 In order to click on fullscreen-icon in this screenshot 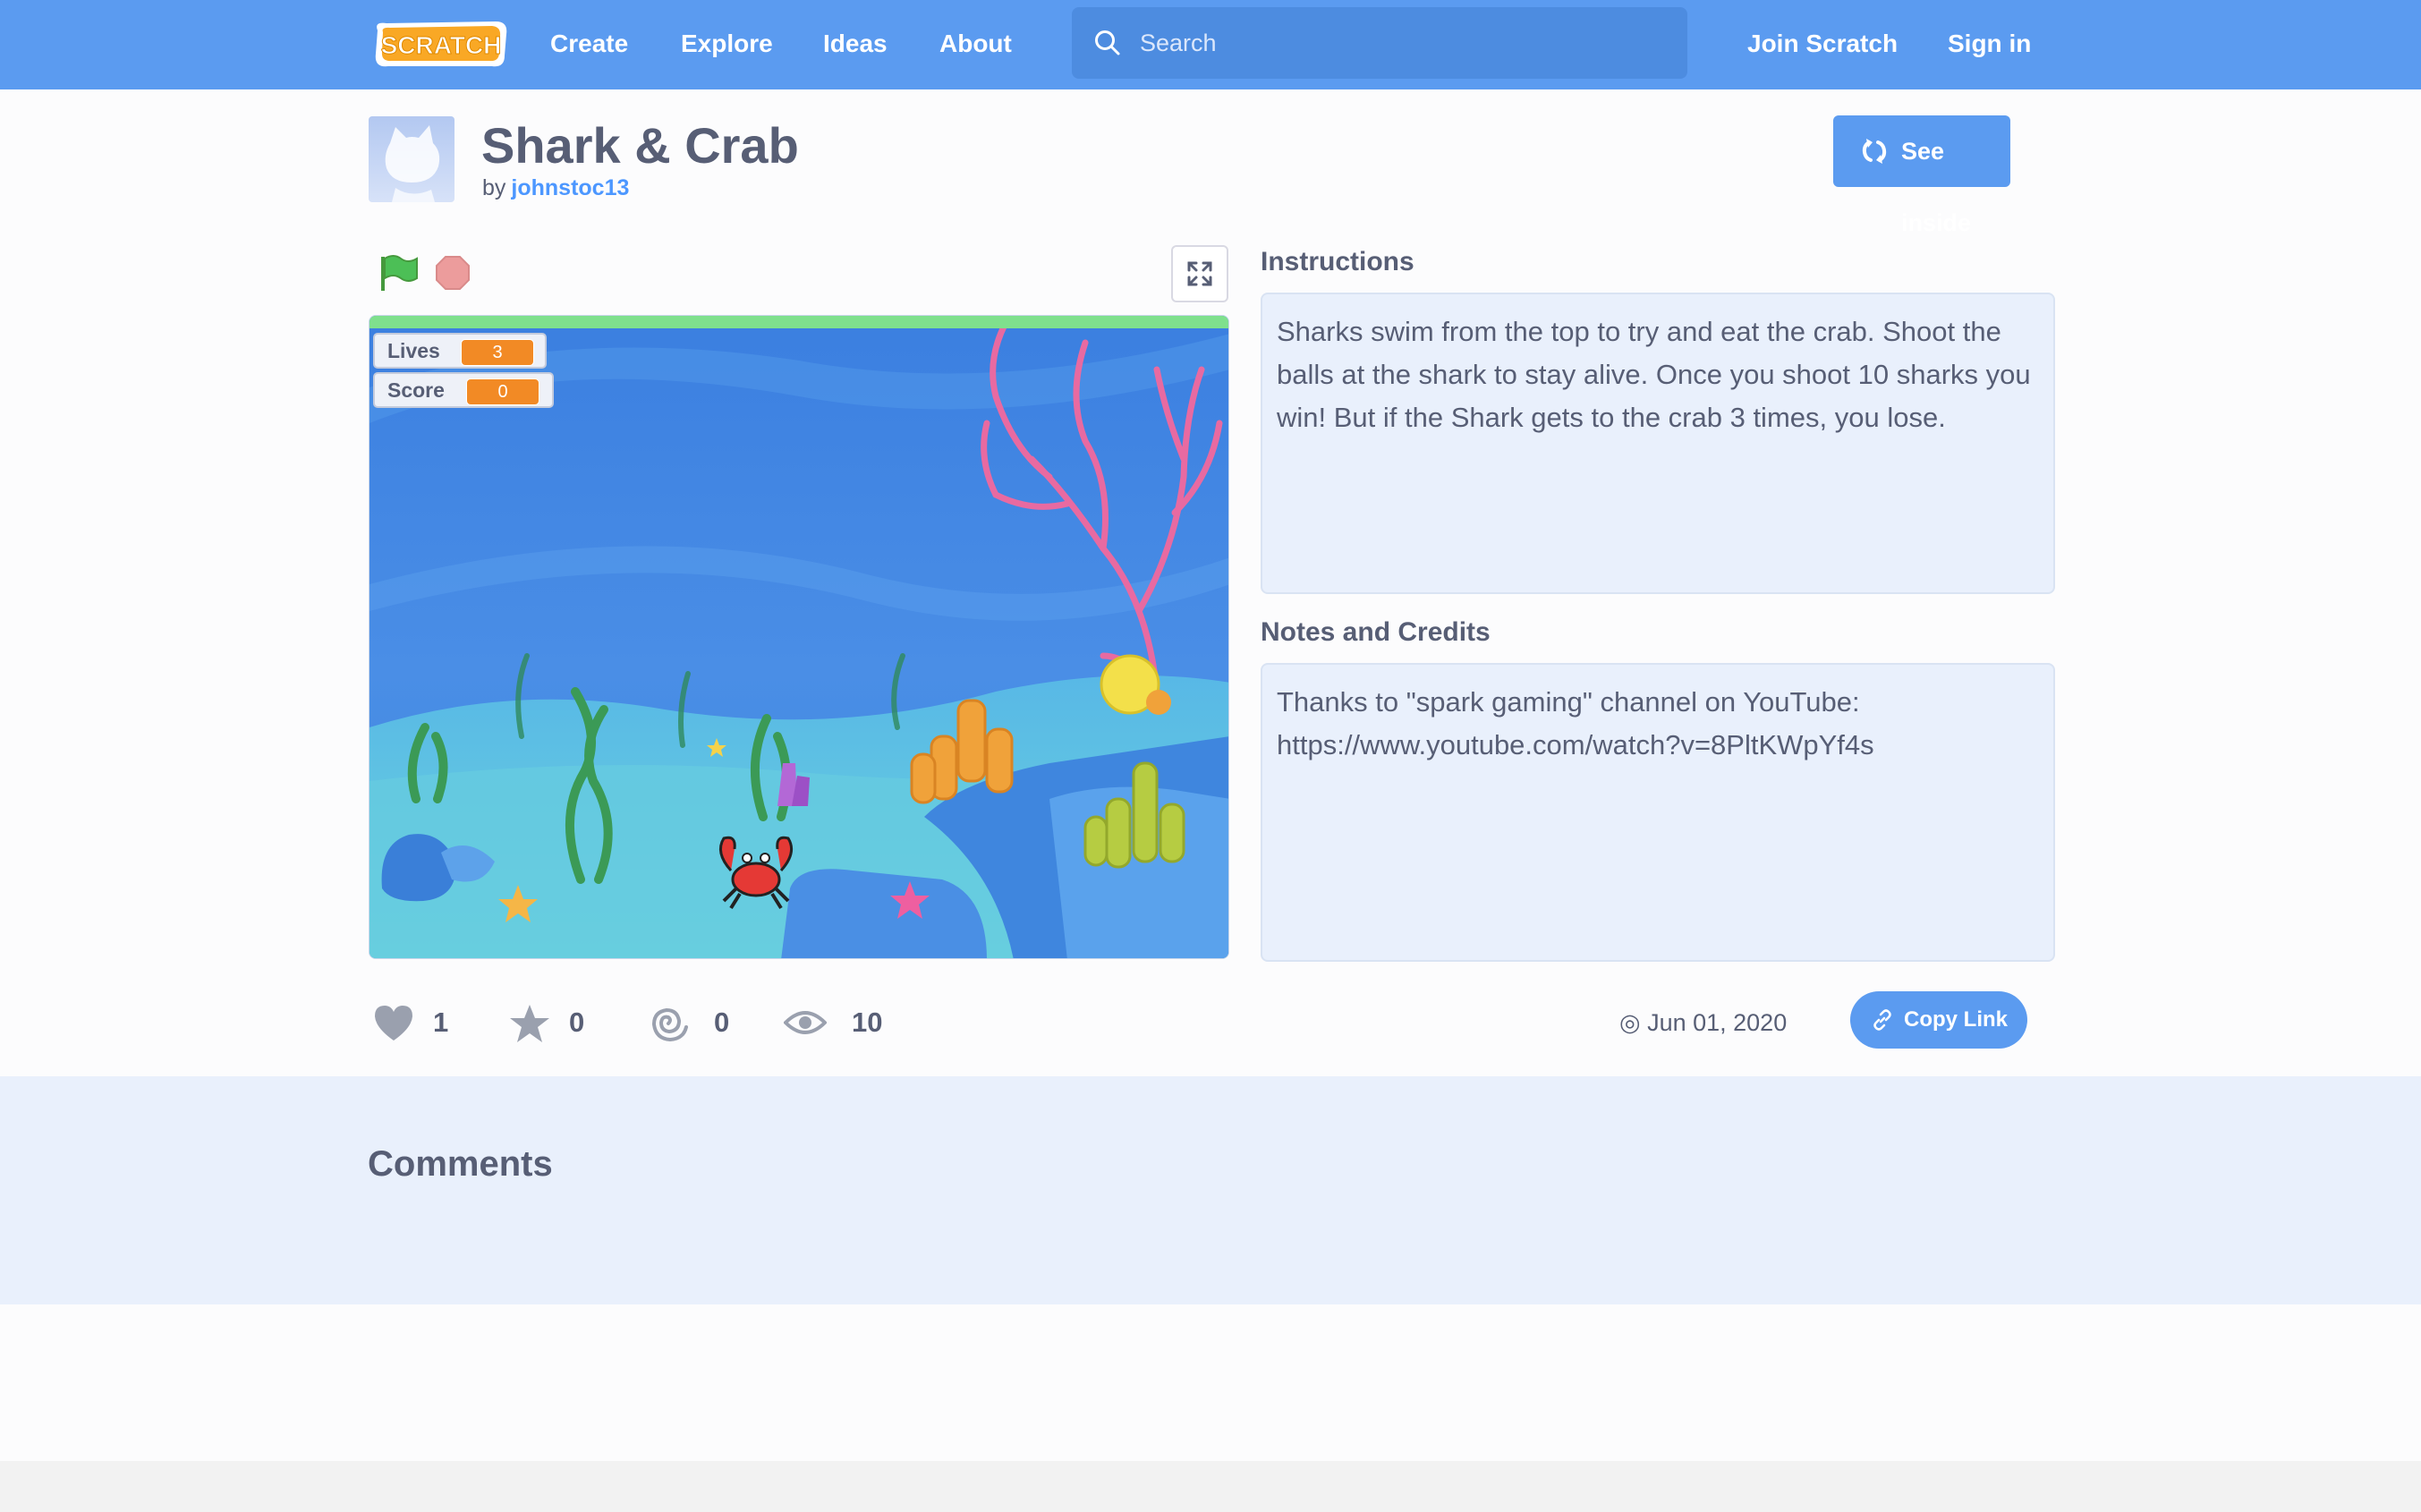, I will do `click(1199, 273)`.